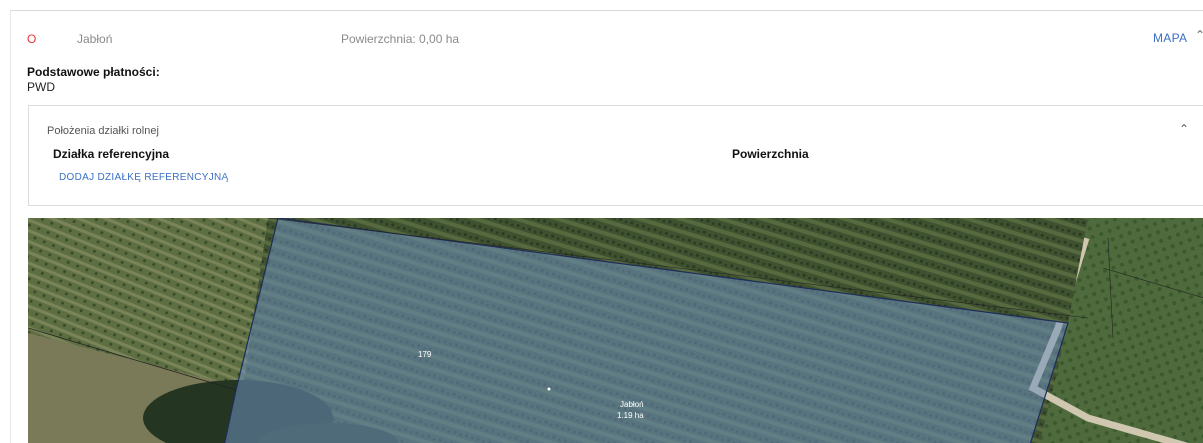  What do you see at coordinates (400, 39) in the screenshot?
I see `plot-area: Powierzchnia: 0,00 ha` at bounding box center [400, 39].